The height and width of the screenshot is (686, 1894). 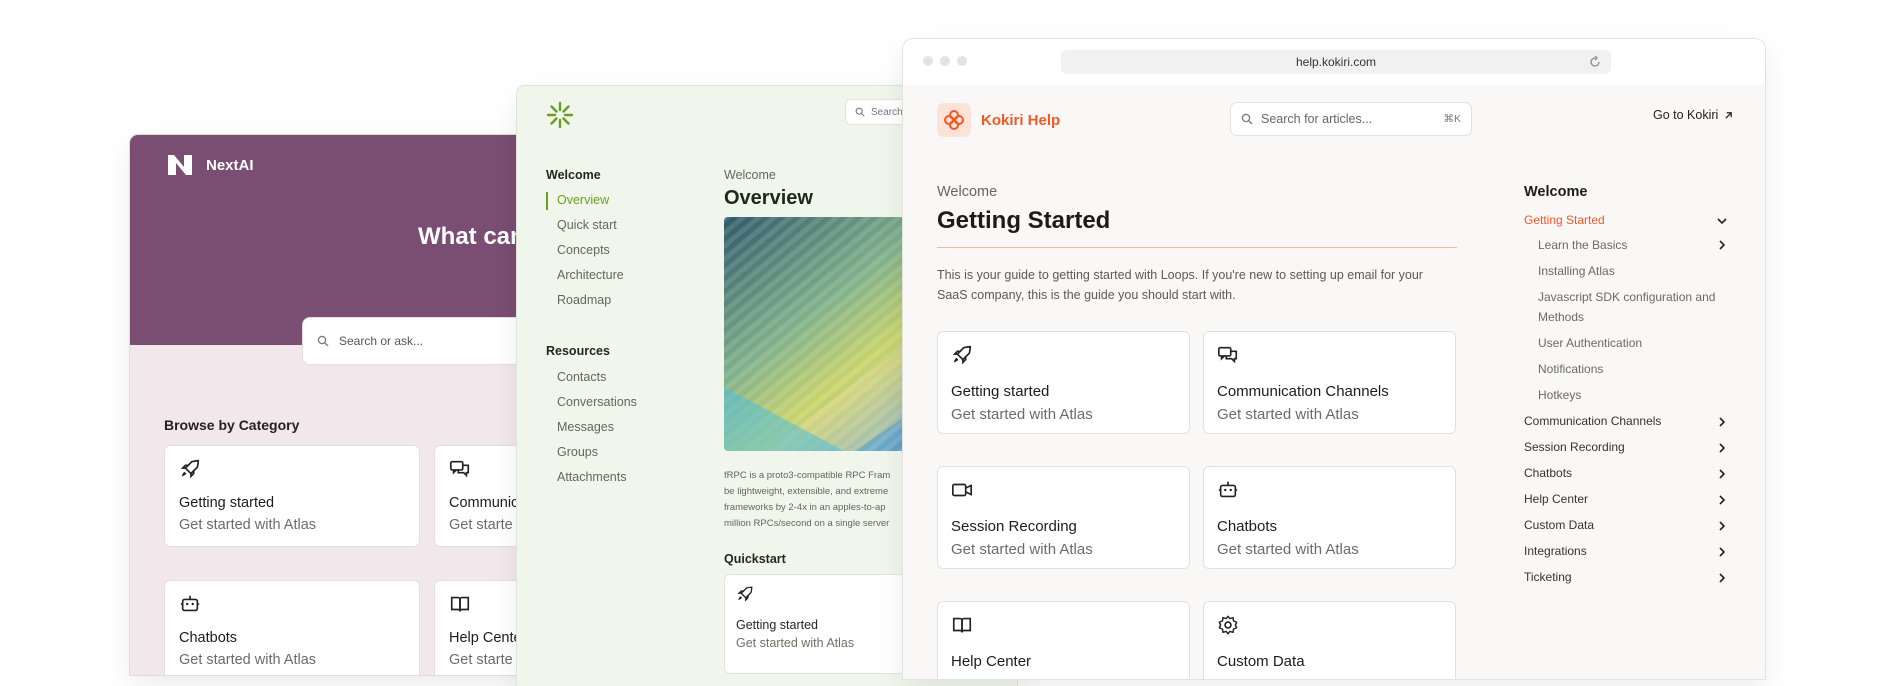 I want to click on nextai-brand: NextAI, so click(x=210, y=165).